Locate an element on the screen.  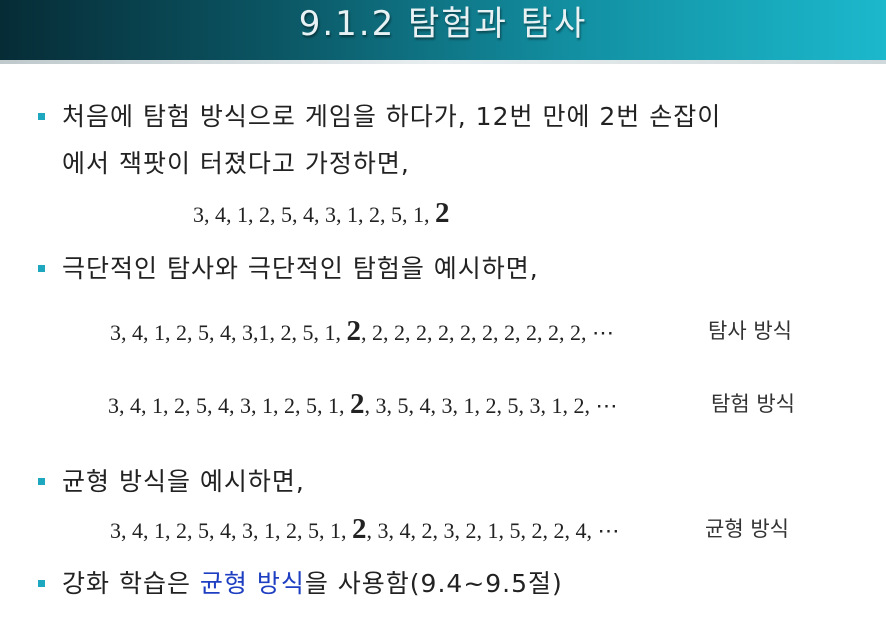
sequence-exploit-prefix: 3, 4, 1, 2, 5, 4, 3,1, 2, 5, 1, is located at coordinates (228, 332).